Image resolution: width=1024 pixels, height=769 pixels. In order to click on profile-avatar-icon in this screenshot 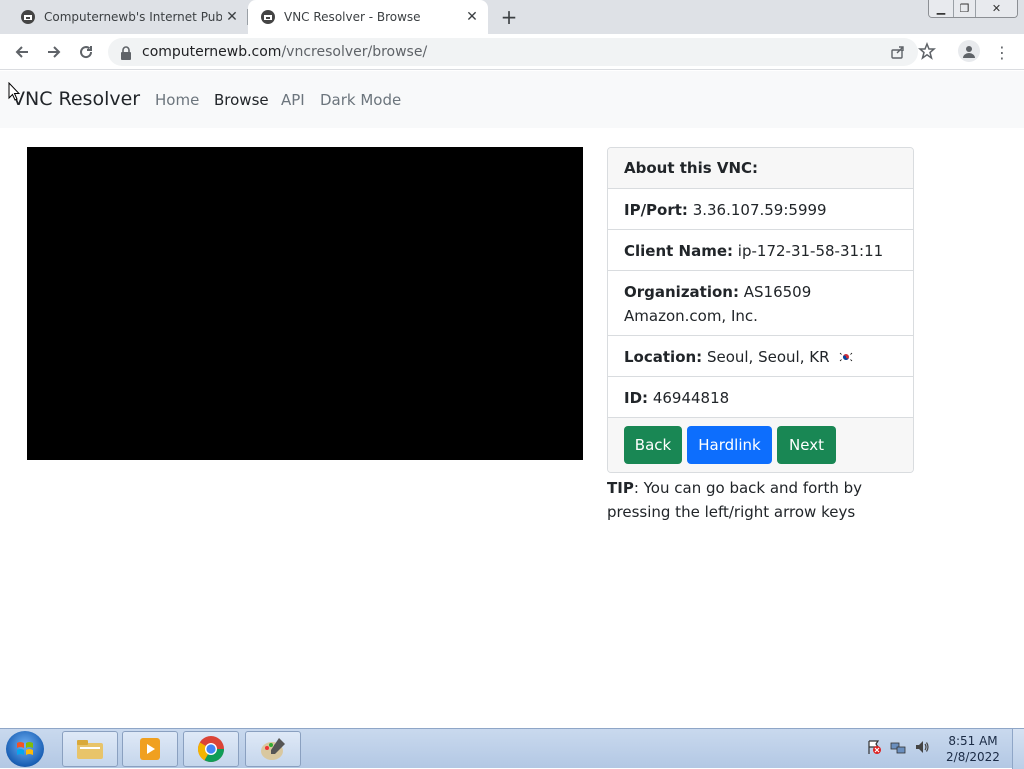, I will do `click(969, 51)`.